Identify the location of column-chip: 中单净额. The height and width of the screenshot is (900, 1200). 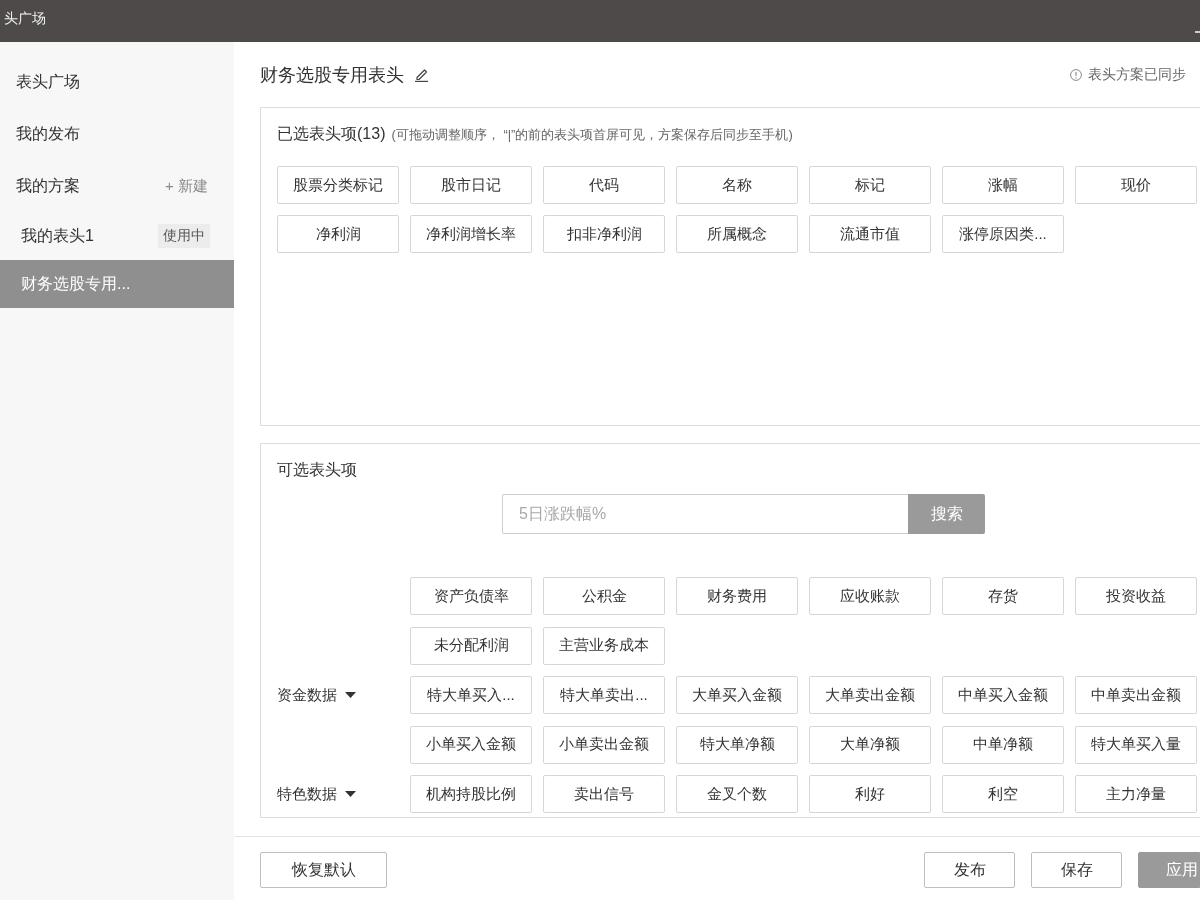
(1003, 744).